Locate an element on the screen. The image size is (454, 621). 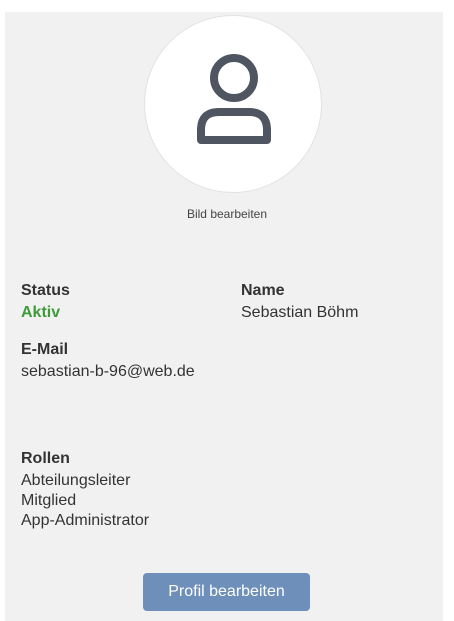
avatar is located at coordinates (233, 104).